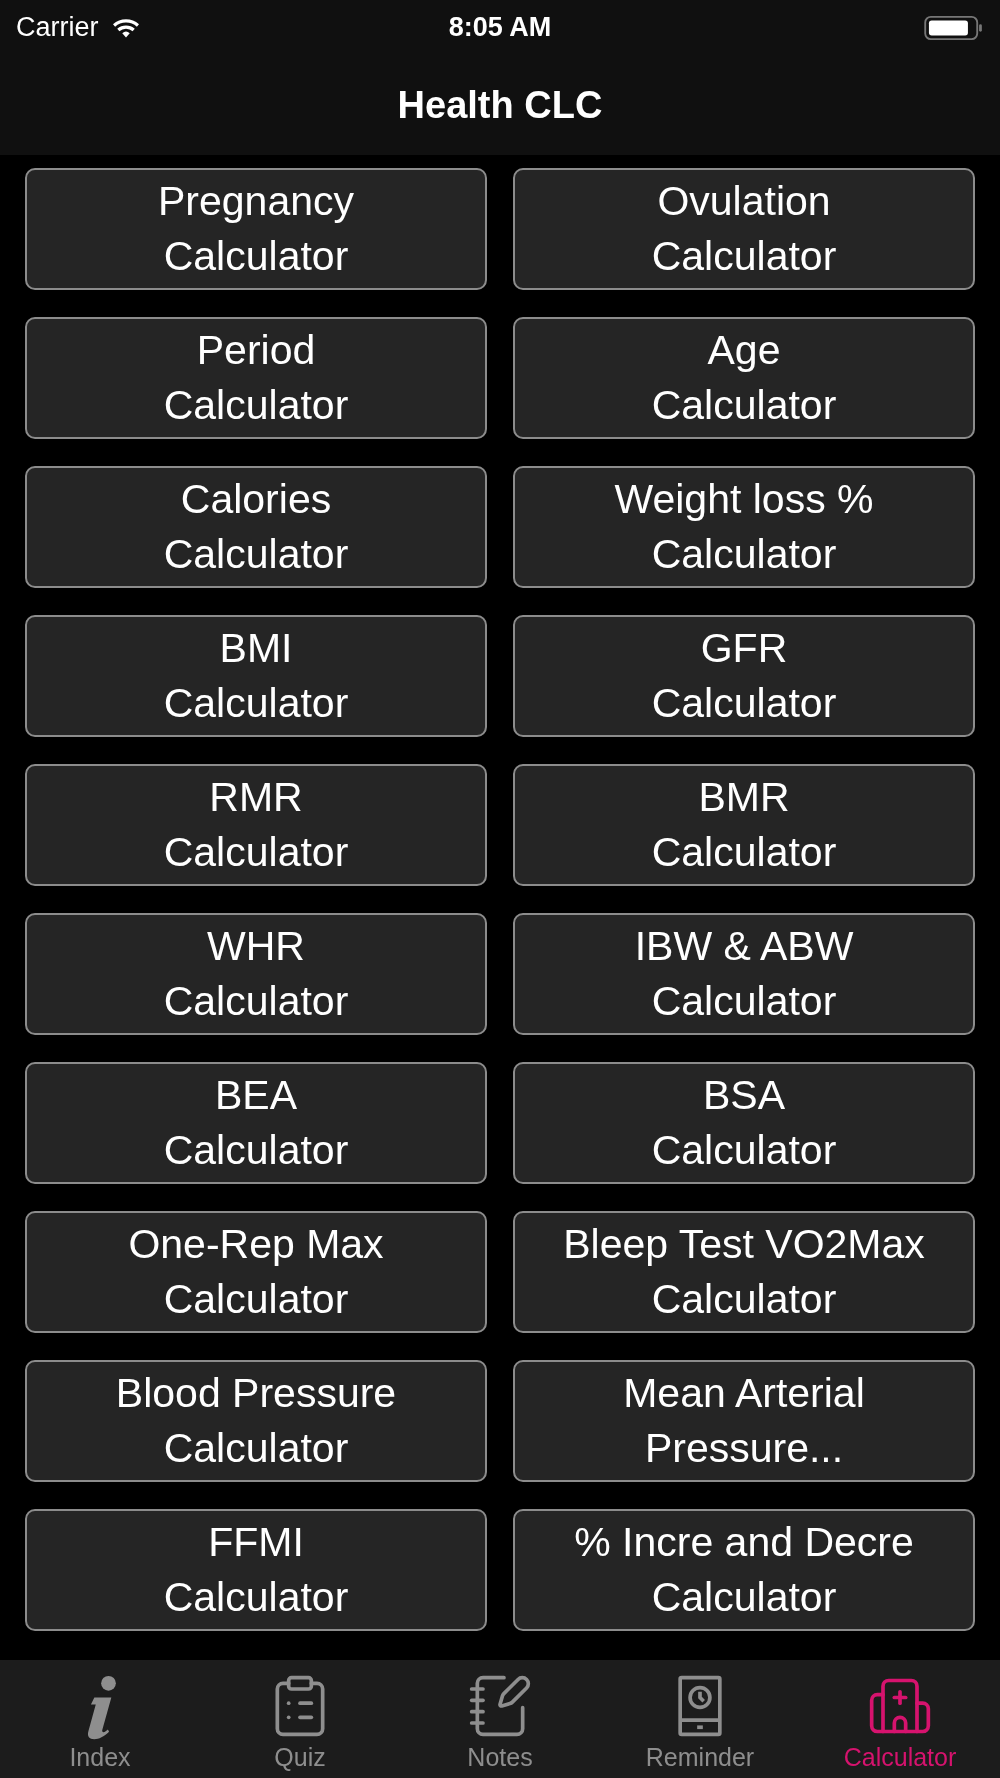 The width and height of the screenshot is (1000, 1778). I want to click on calculator-button: Ovulation Calculator, so click(744, 229).